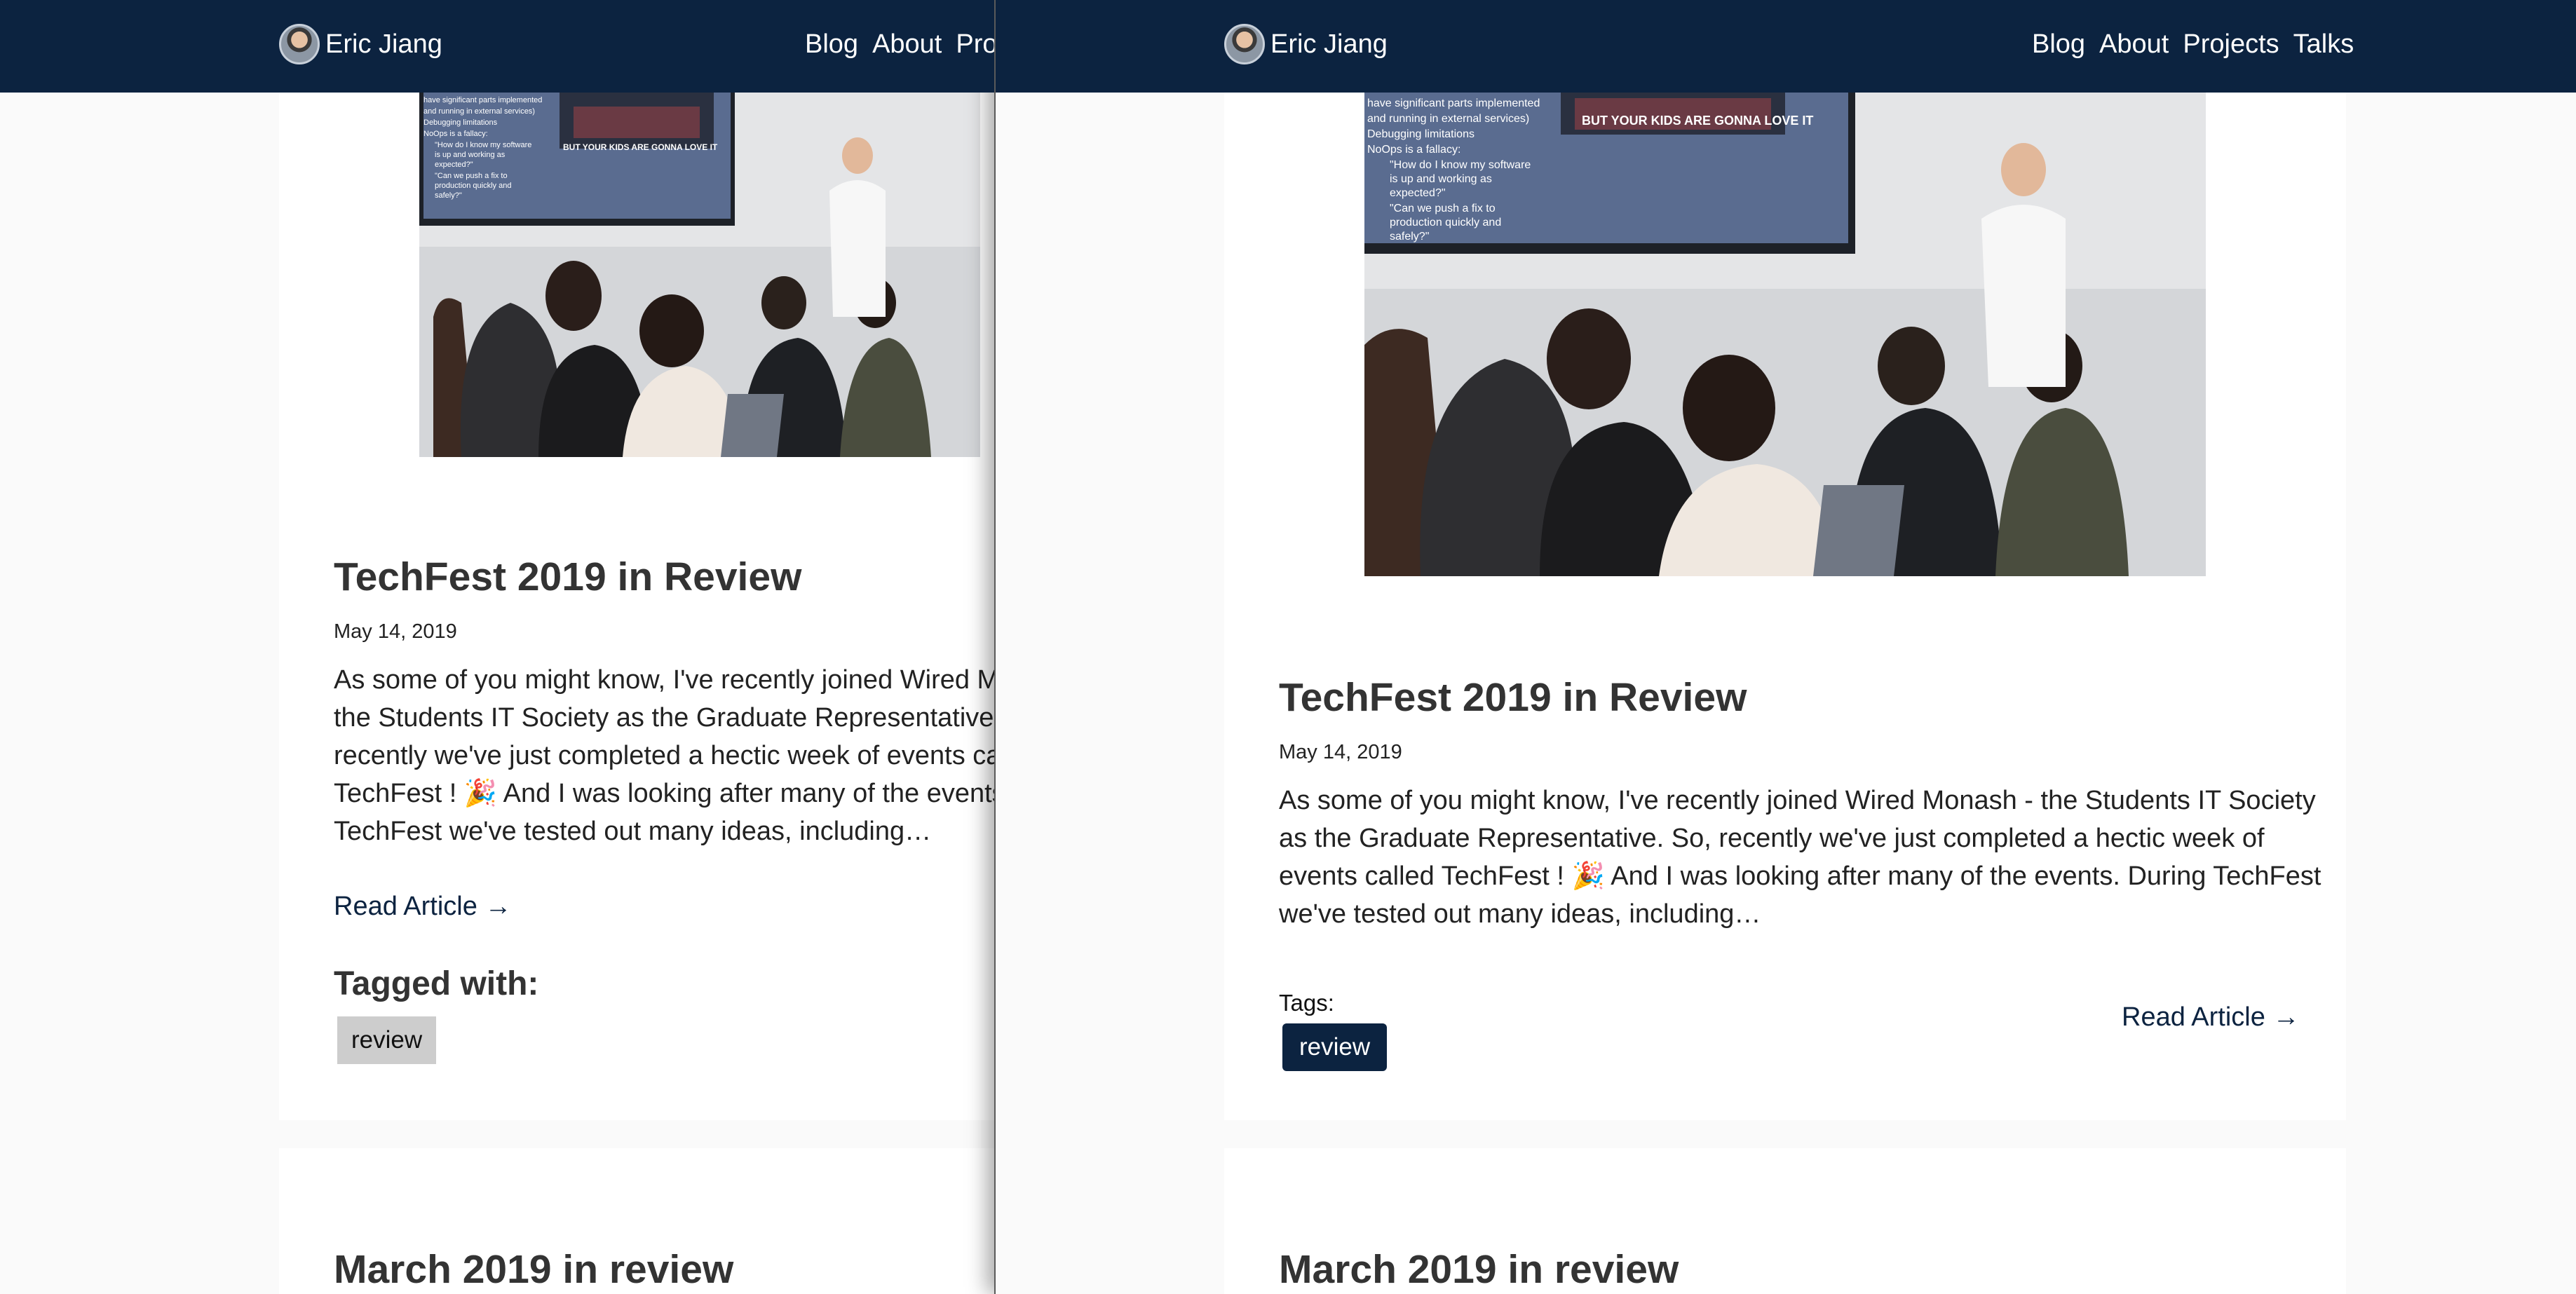  I want to click on nav-links: Blog About Projects Talks, so click(2193, 45).